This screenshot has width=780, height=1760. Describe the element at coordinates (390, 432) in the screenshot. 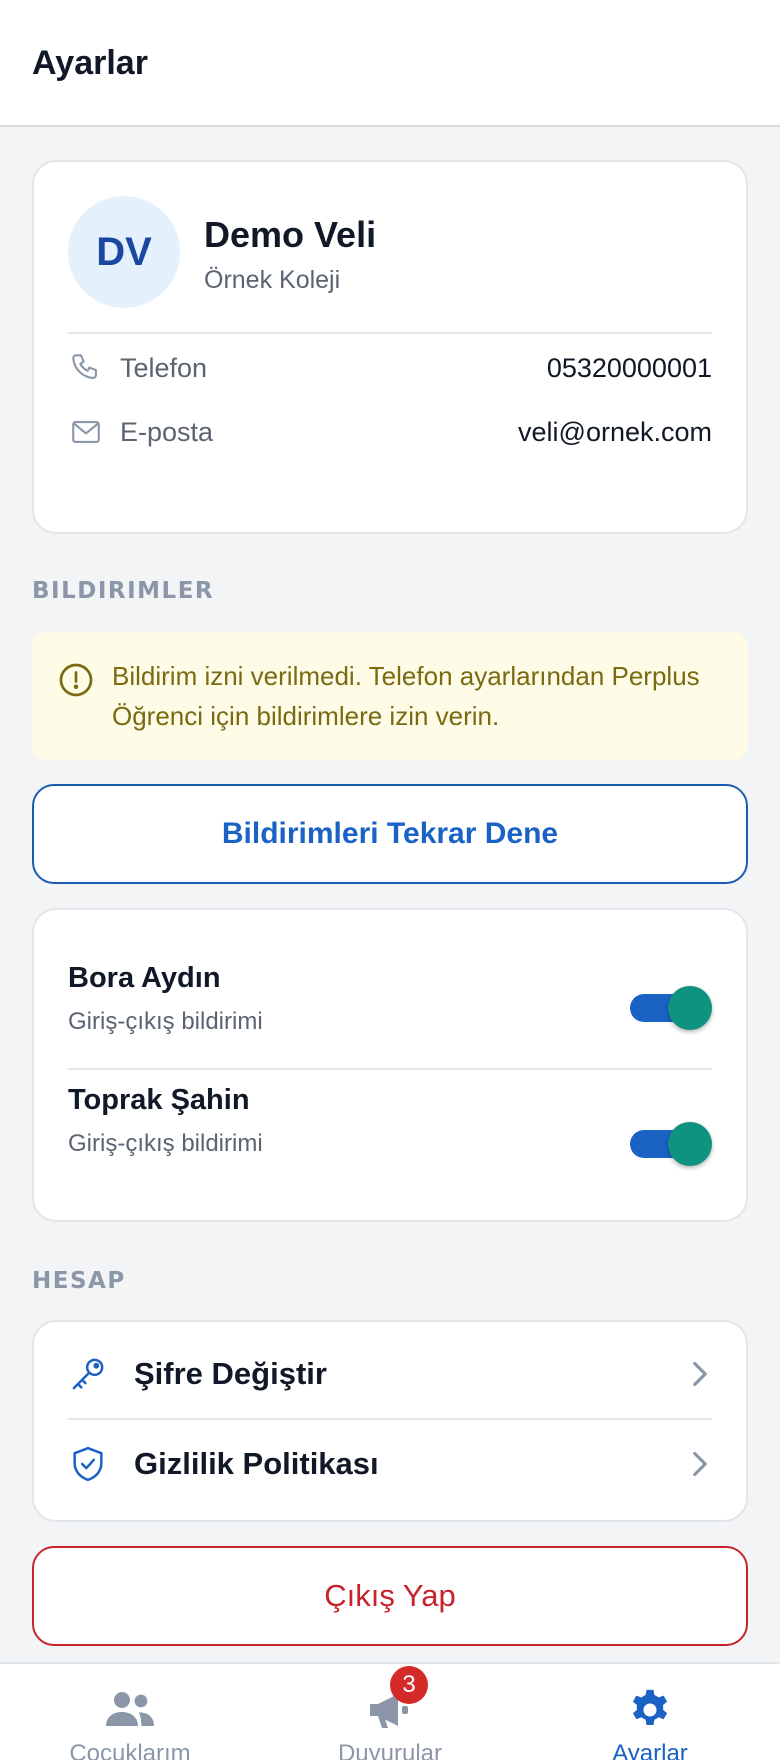

I see `email-row: E-posta veli@ornek.com` at that location.